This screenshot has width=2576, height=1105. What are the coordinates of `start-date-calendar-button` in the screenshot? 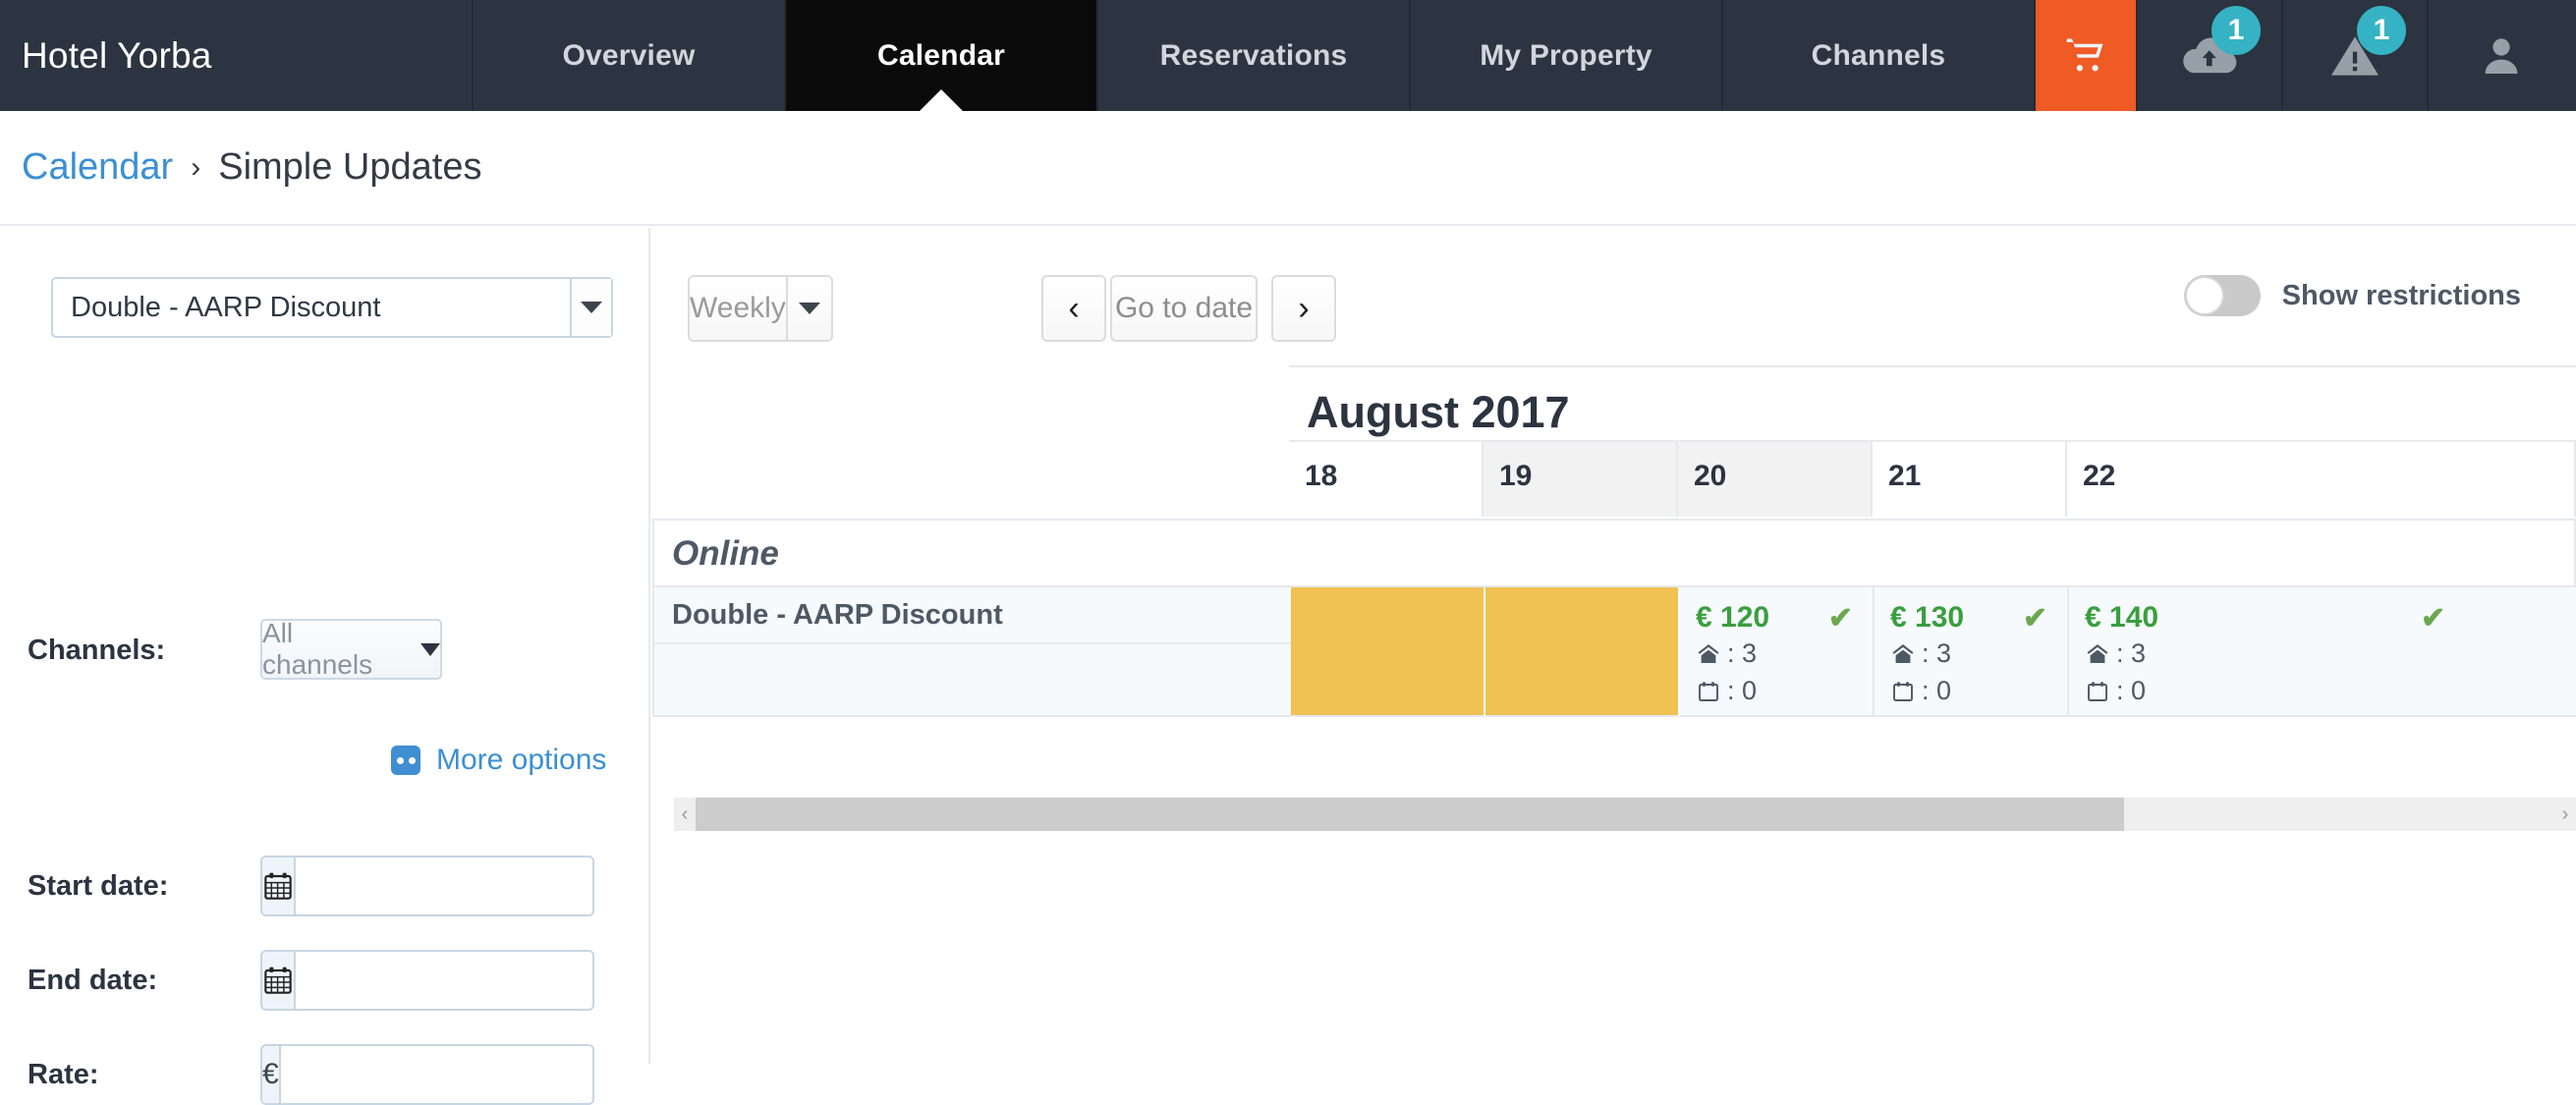 It's located at (279, 885).